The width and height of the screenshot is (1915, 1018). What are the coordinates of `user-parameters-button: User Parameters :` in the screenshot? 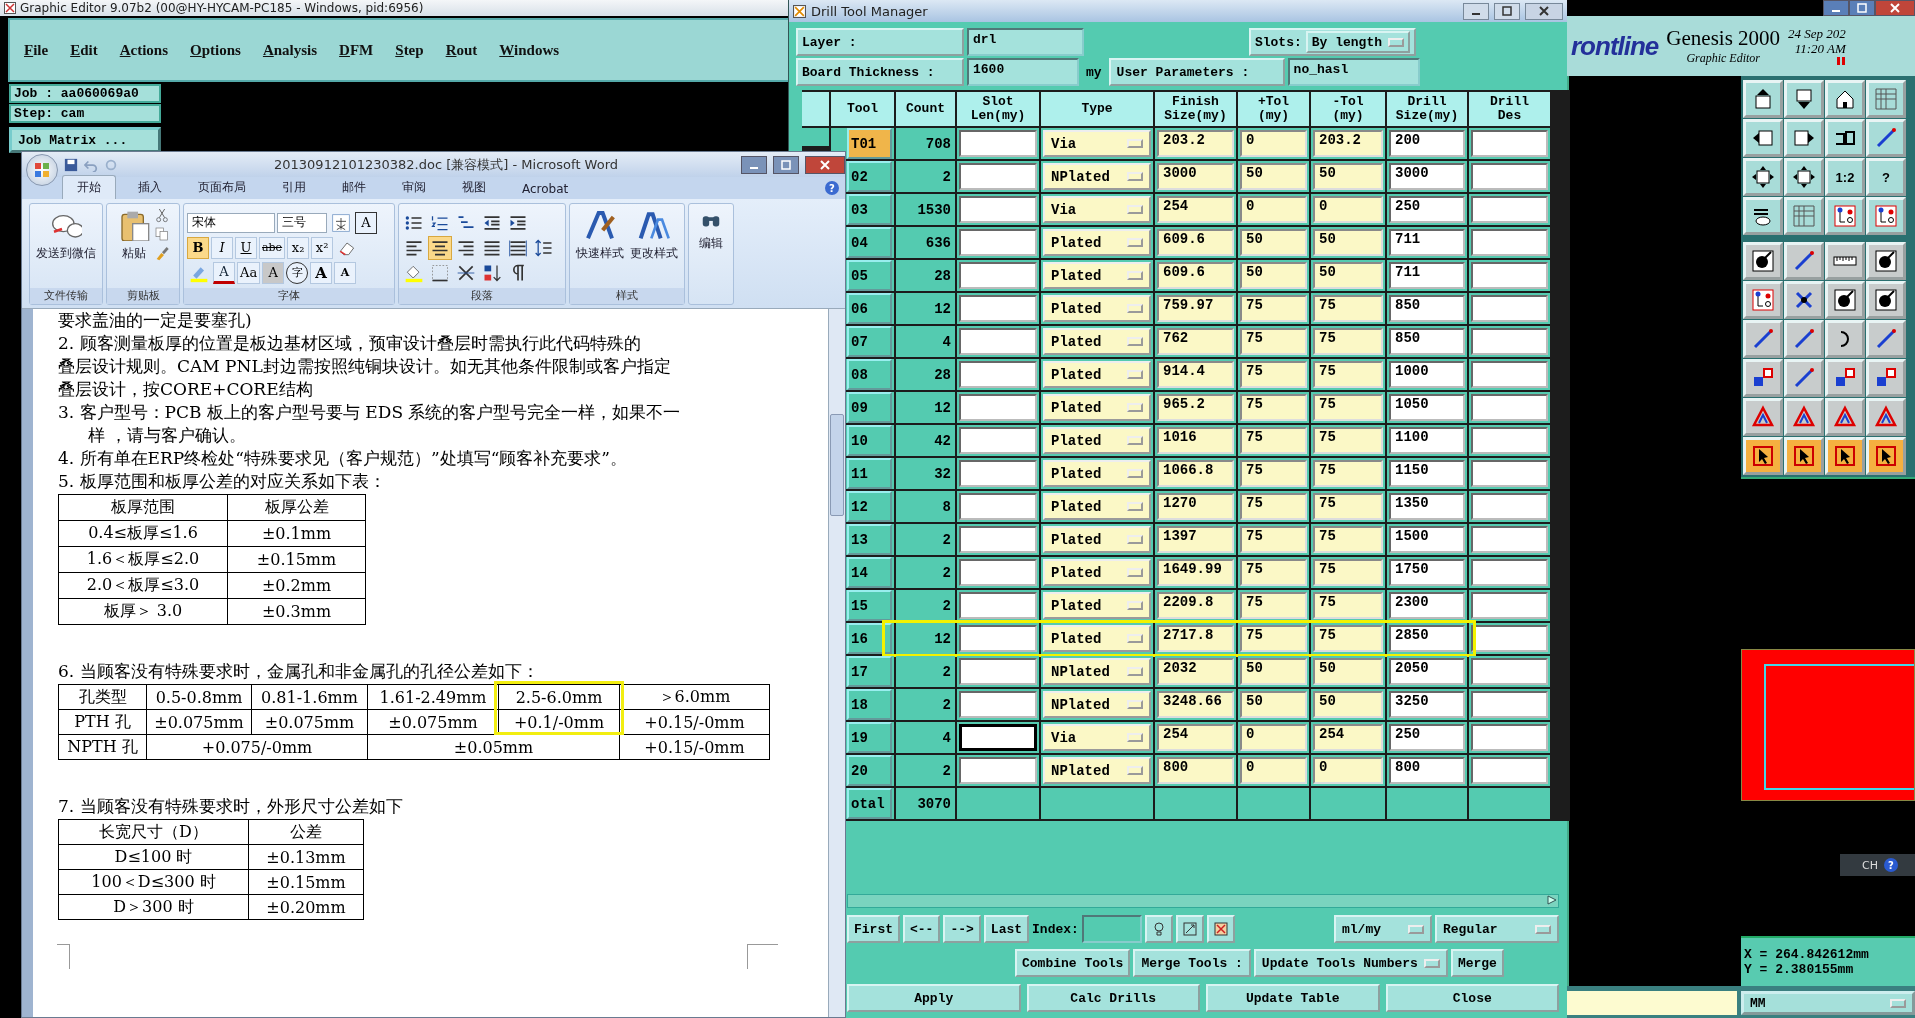 It's located at (1196, 72).